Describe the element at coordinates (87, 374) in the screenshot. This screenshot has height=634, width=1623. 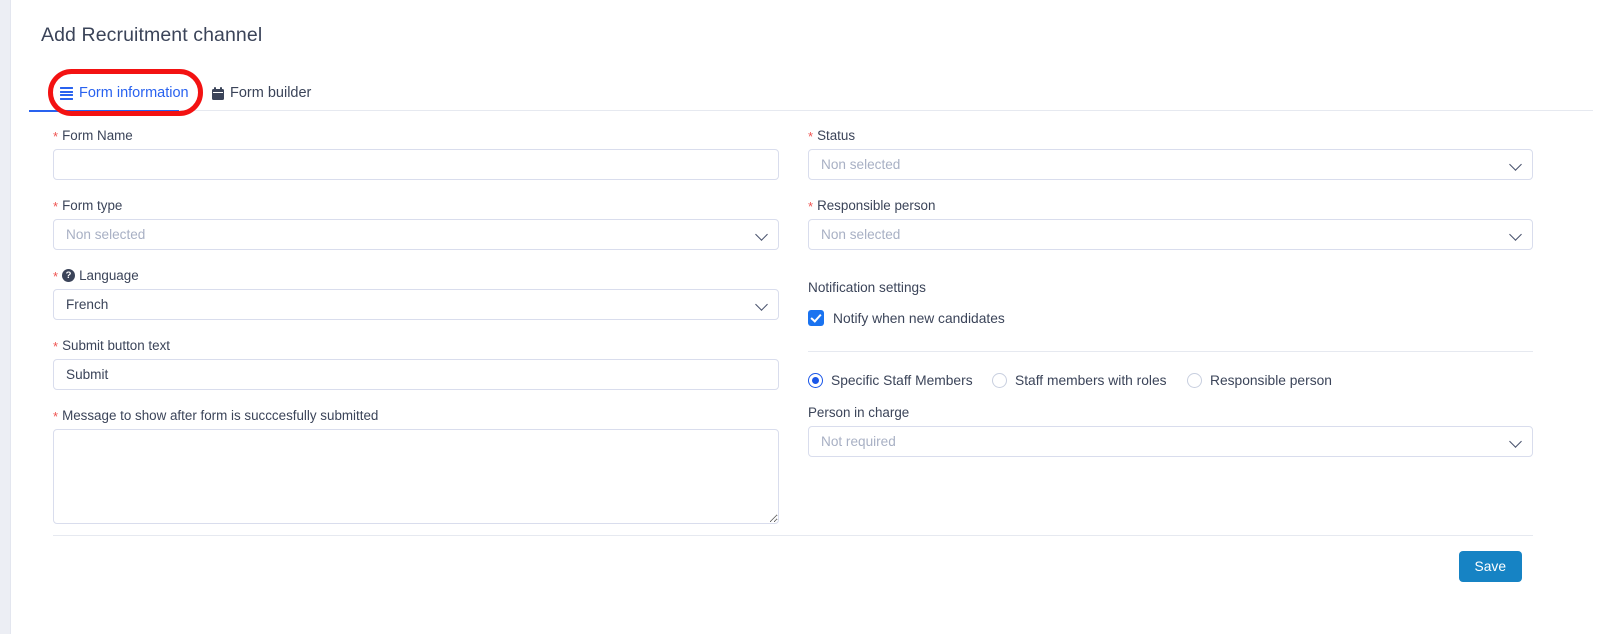
I see `submit-button-text-value: Submit` at that location.